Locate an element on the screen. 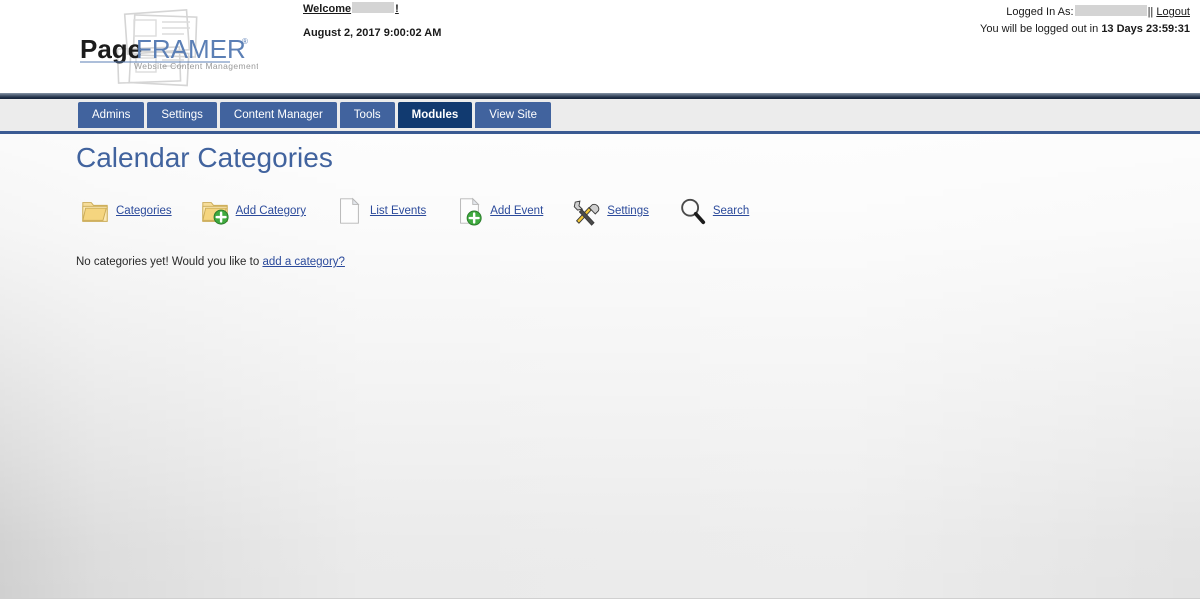 The height and width of the screenshot is (599, 1200). logout-link: Logout is located at coordinates (1173, 12).